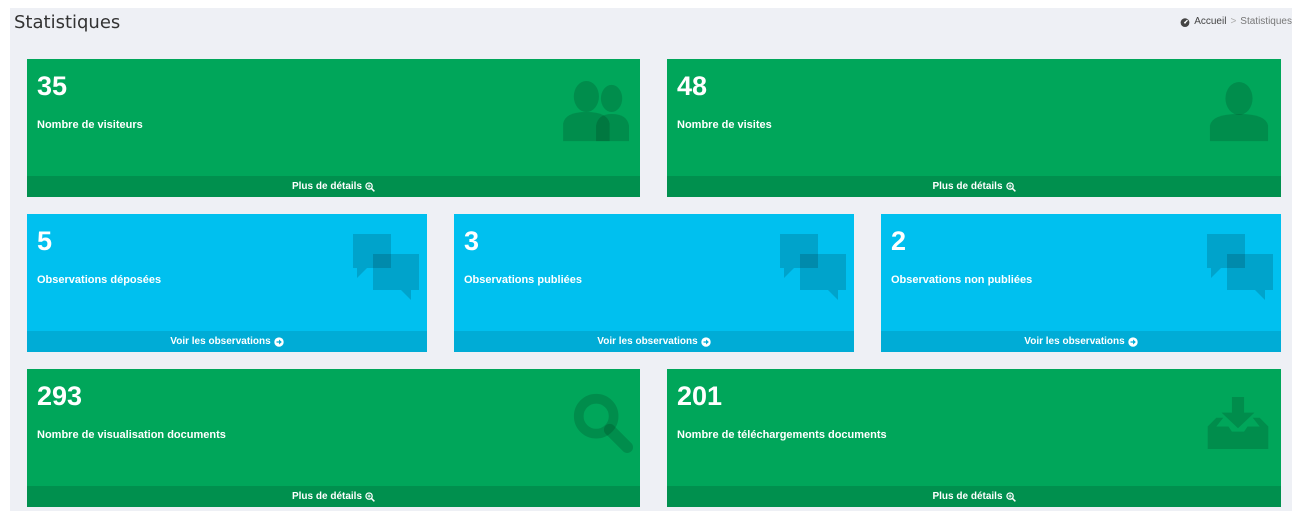  I want to click on stat-count: 3, so click(472, 241).